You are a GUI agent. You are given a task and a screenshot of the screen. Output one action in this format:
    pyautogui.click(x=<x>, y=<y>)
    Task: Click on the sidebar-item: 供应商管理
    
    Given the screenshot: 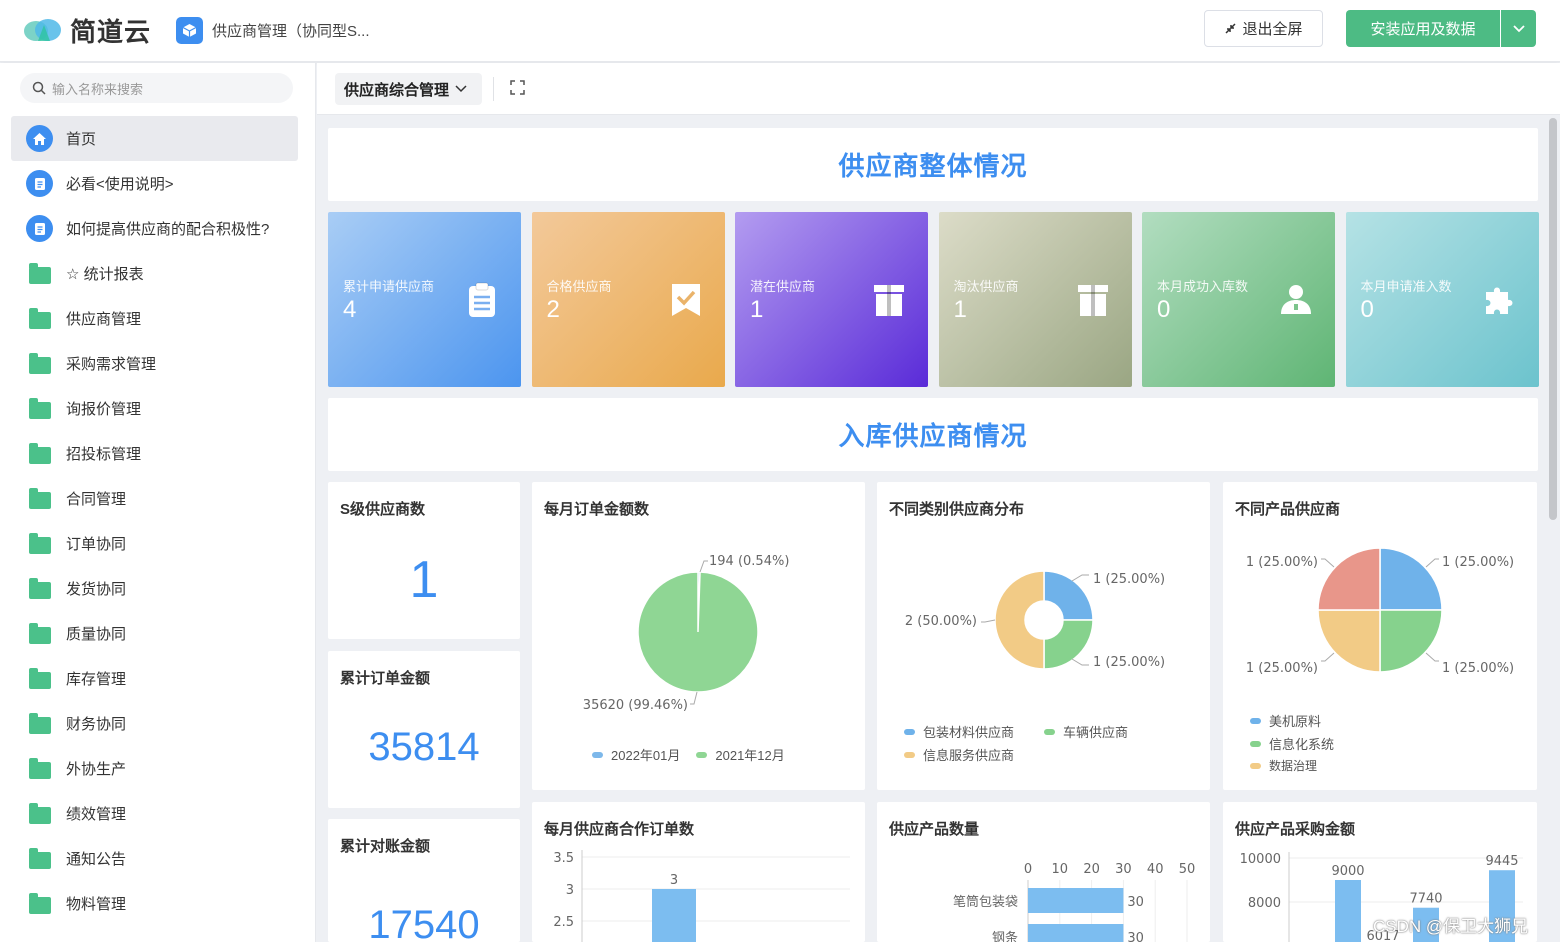 What is the action you would take?
    pyautogui.click(x=154, y=318)
    